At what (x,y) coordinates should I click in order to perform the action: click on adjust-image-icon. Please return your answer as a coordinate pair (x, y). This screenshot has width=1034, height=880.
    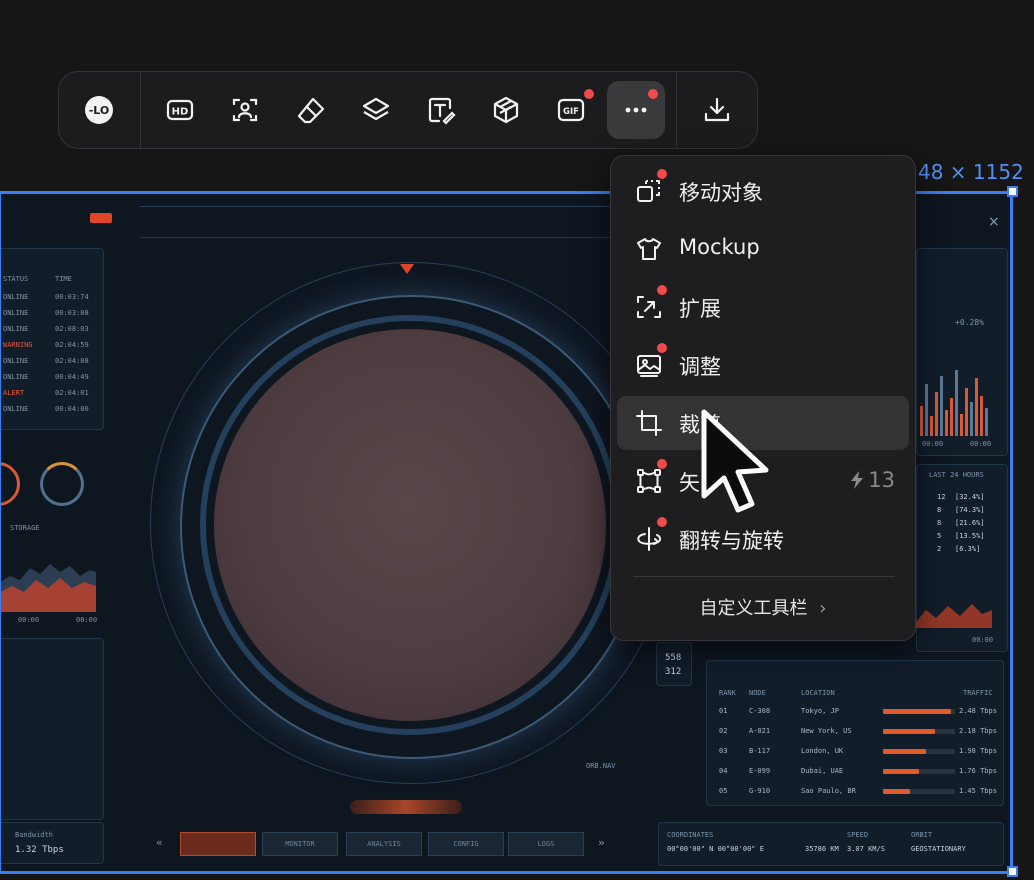
    Looking at the image, I should click on (649, 365).